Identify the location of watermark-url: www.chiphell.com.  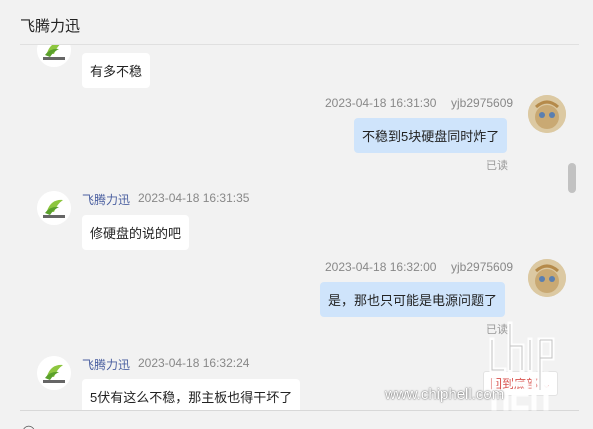
(445, 394).